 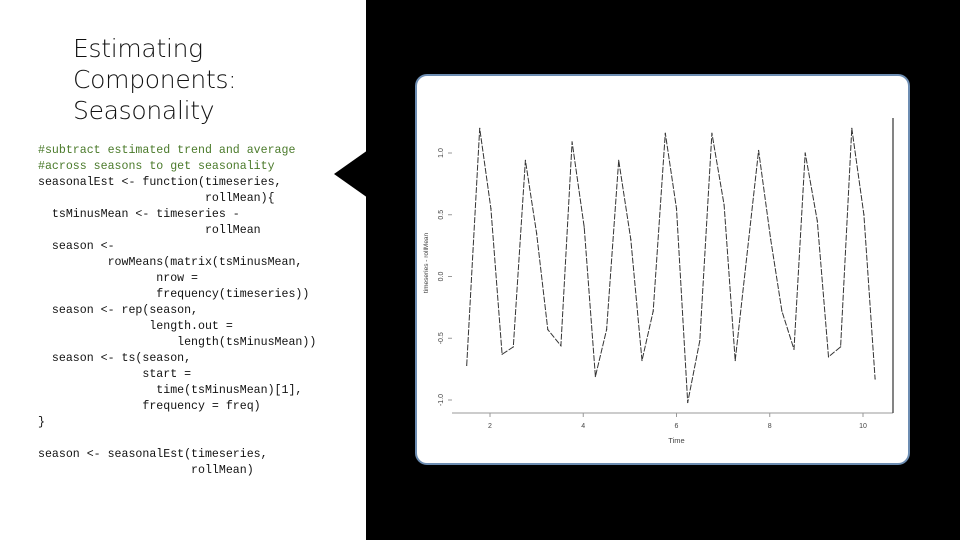 What do you see at coordinates (167, 150) in the screenshot?
I see `code-comment-line: #subtract estimated trend and average` at bounding box center [167, 150].